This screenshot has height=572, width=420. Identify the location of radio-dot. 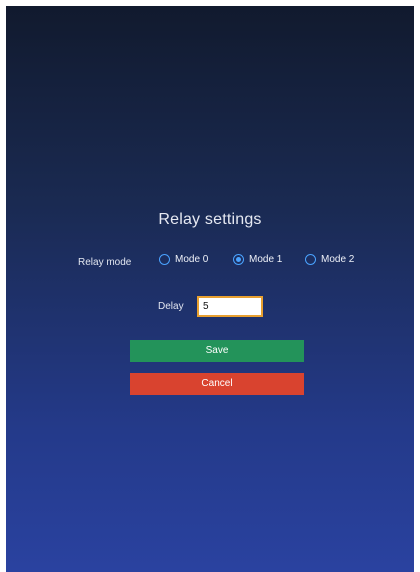
(238, 259).